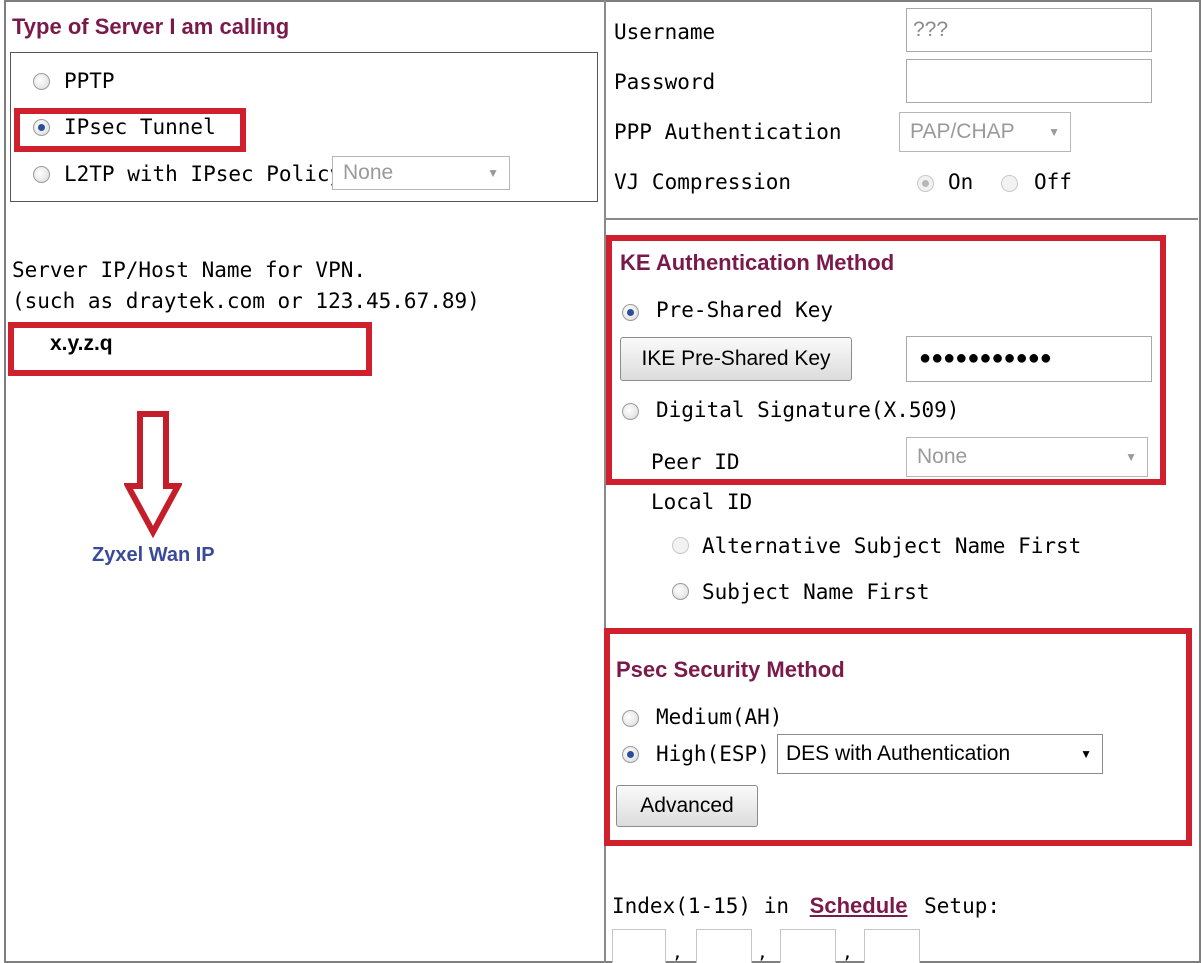 Image resolution: width=1201 pixels, height=963 pixels. I want to click on index-prefix: Index(1-15) in, so click(701, 906).